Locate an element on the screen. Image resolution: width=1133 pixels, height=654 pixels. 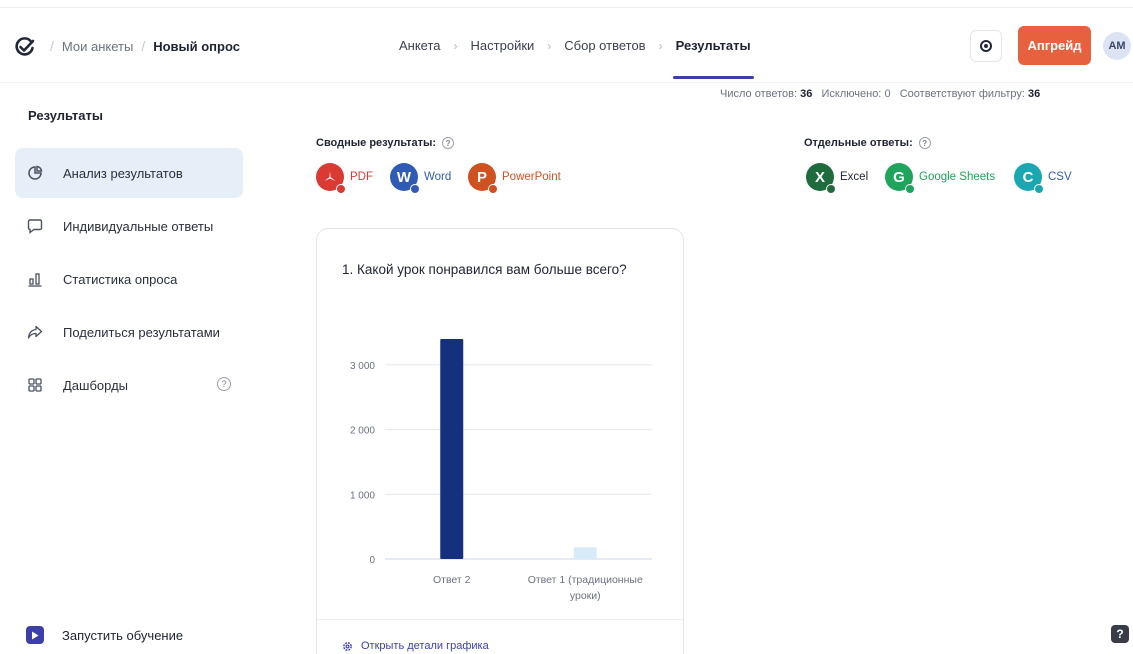
responses-label: Число ответов: is located at coordinates (759, 94).